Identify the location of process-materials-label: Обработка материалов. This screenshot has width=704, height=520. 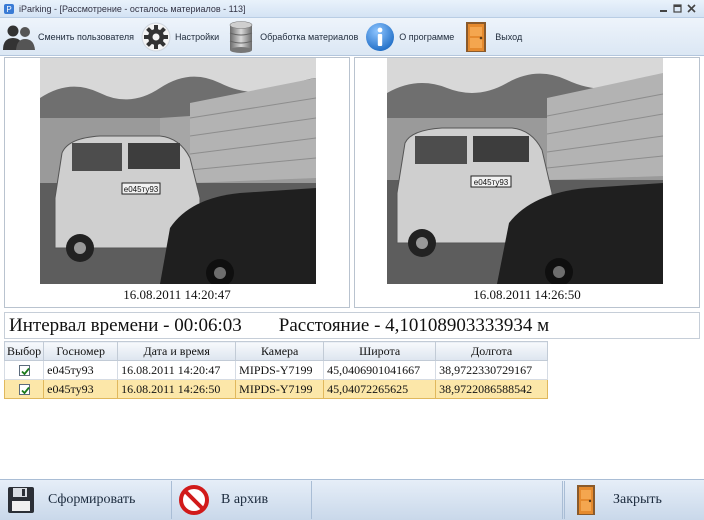
(309, 36).